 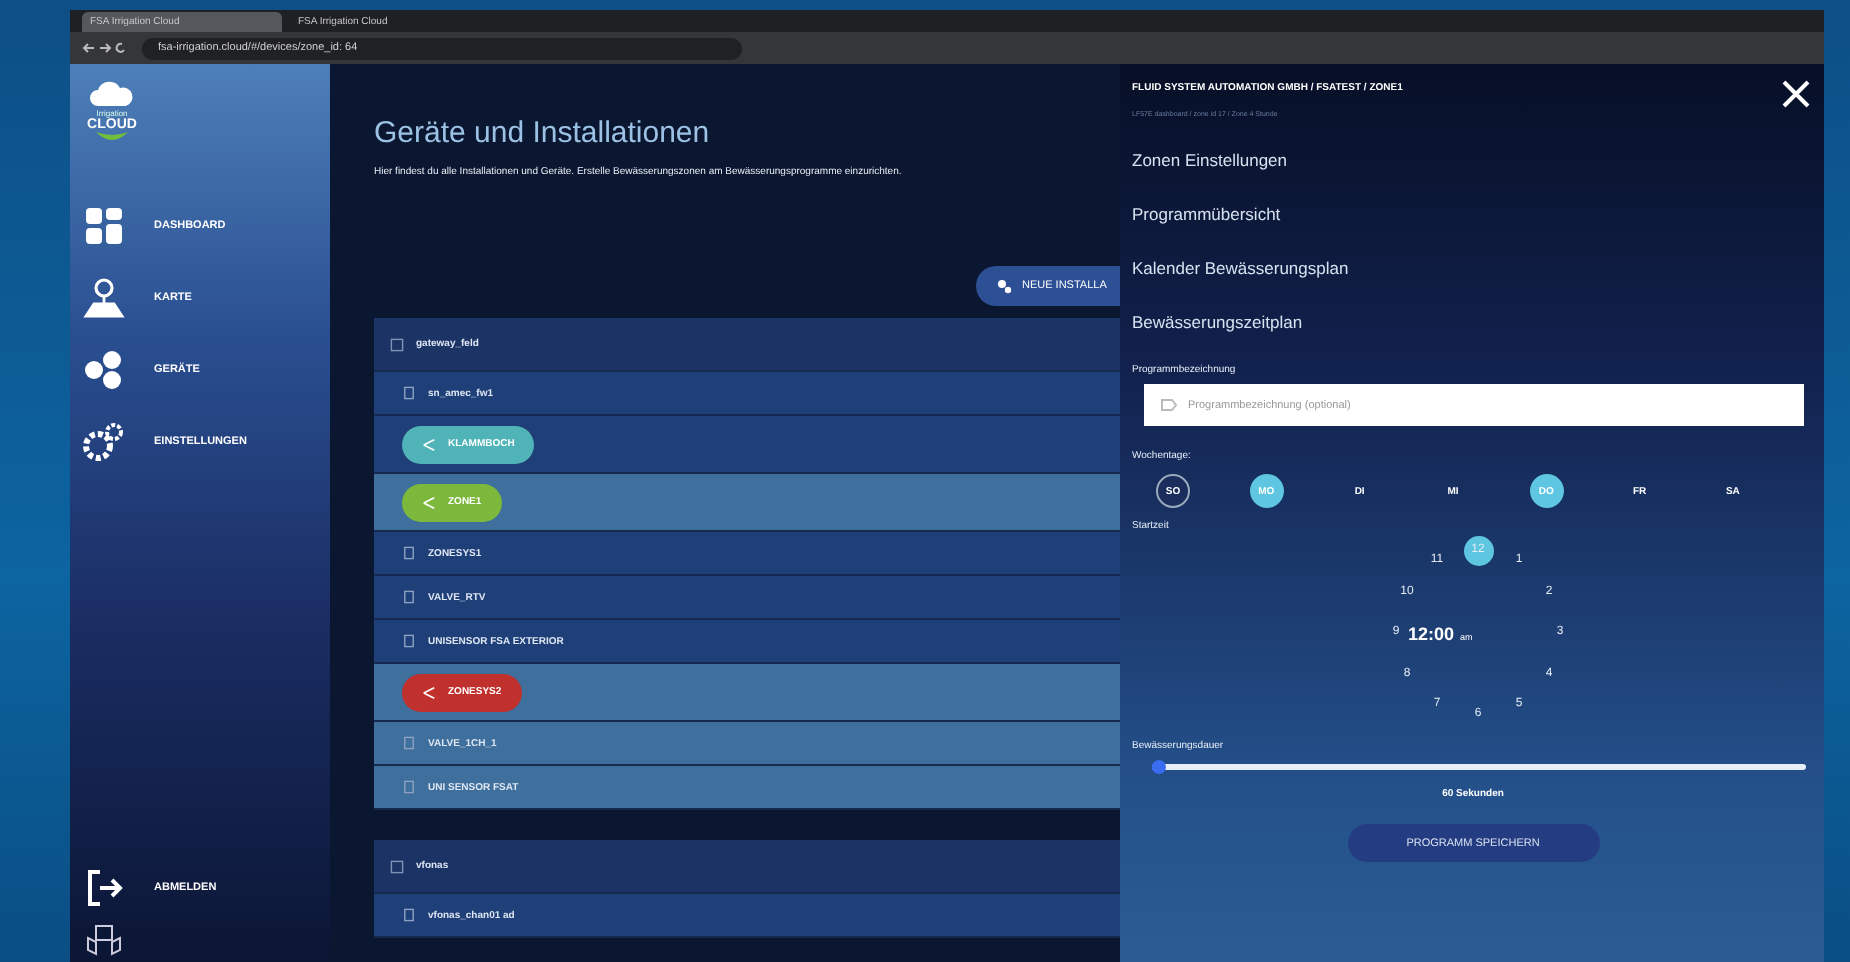 I want to click on logout-icon, so click(x=104, y=888).